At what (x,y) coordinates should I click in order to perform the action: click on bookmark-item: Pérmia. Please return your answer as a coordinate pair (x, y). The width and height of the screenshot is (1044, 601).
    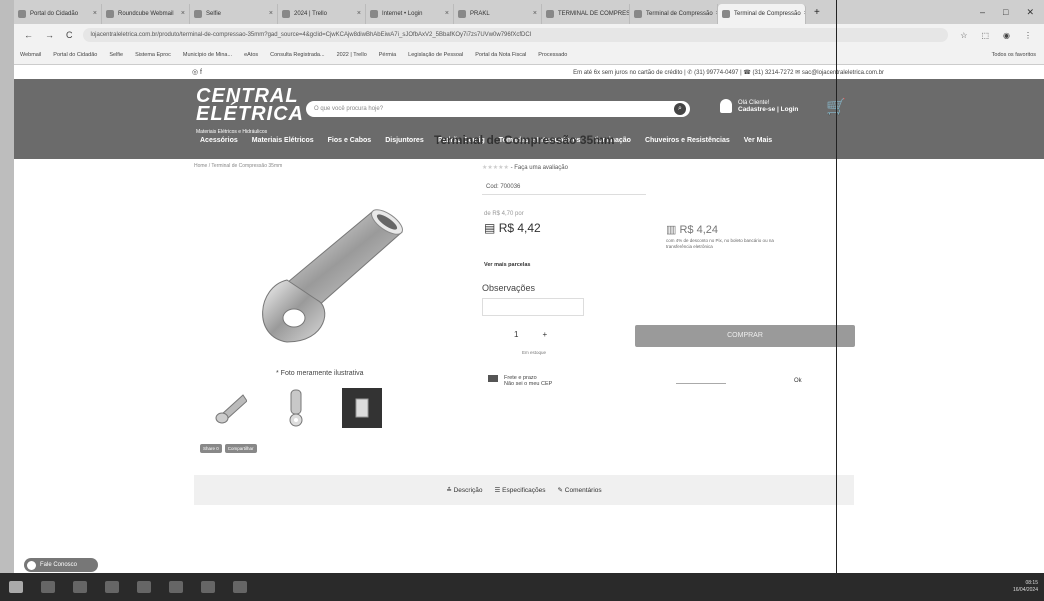
    Looking at the image, I should click on (387, 55).